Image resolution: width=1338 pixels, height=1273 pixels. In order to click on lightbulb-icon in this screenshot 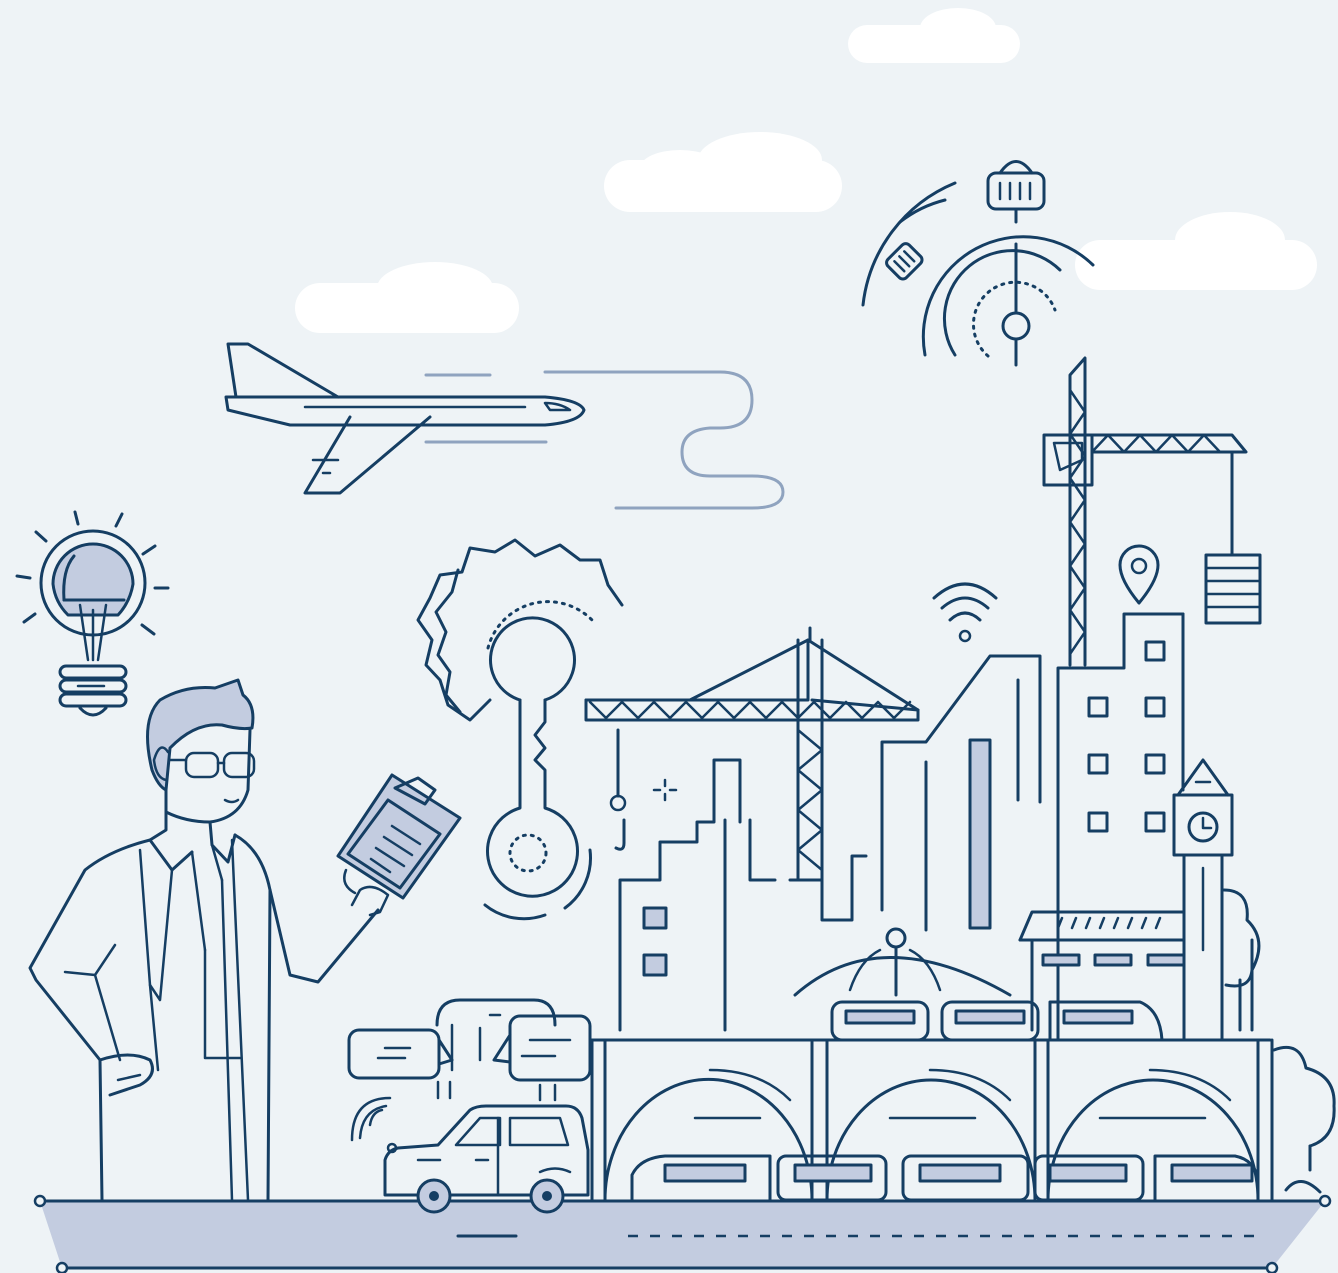, I will do `click(92, 613)`.